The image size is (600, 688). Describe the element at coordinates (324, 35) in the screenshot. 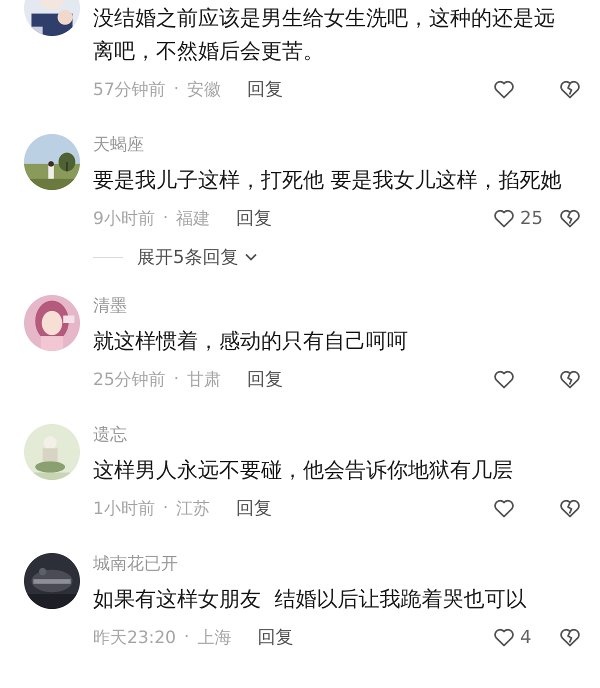

I see `comment-text: 没结婚之前应该是男生给女生洗吧，这种的还是远离吧，不然婚后会更苦。` at that location.